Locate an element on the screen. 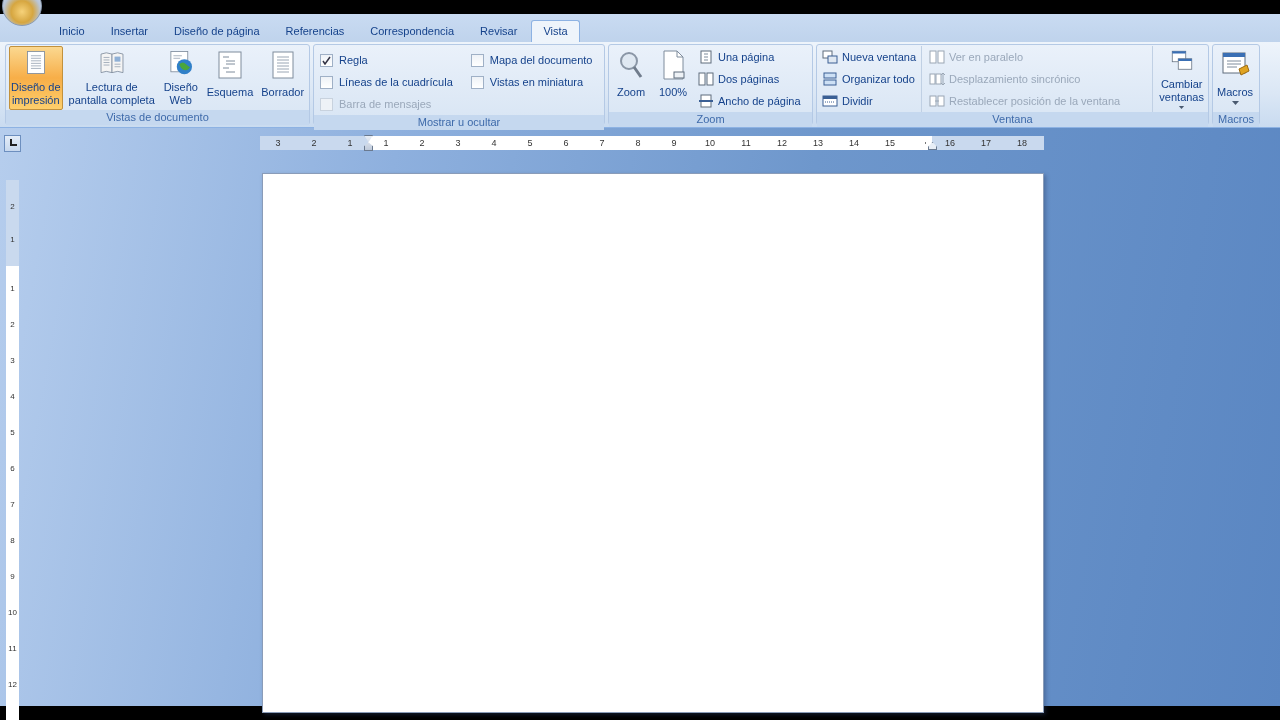 This screenshot has height=720, width=1280. group-label: Mostrar u ocultar is located at coordinates (459, 122).